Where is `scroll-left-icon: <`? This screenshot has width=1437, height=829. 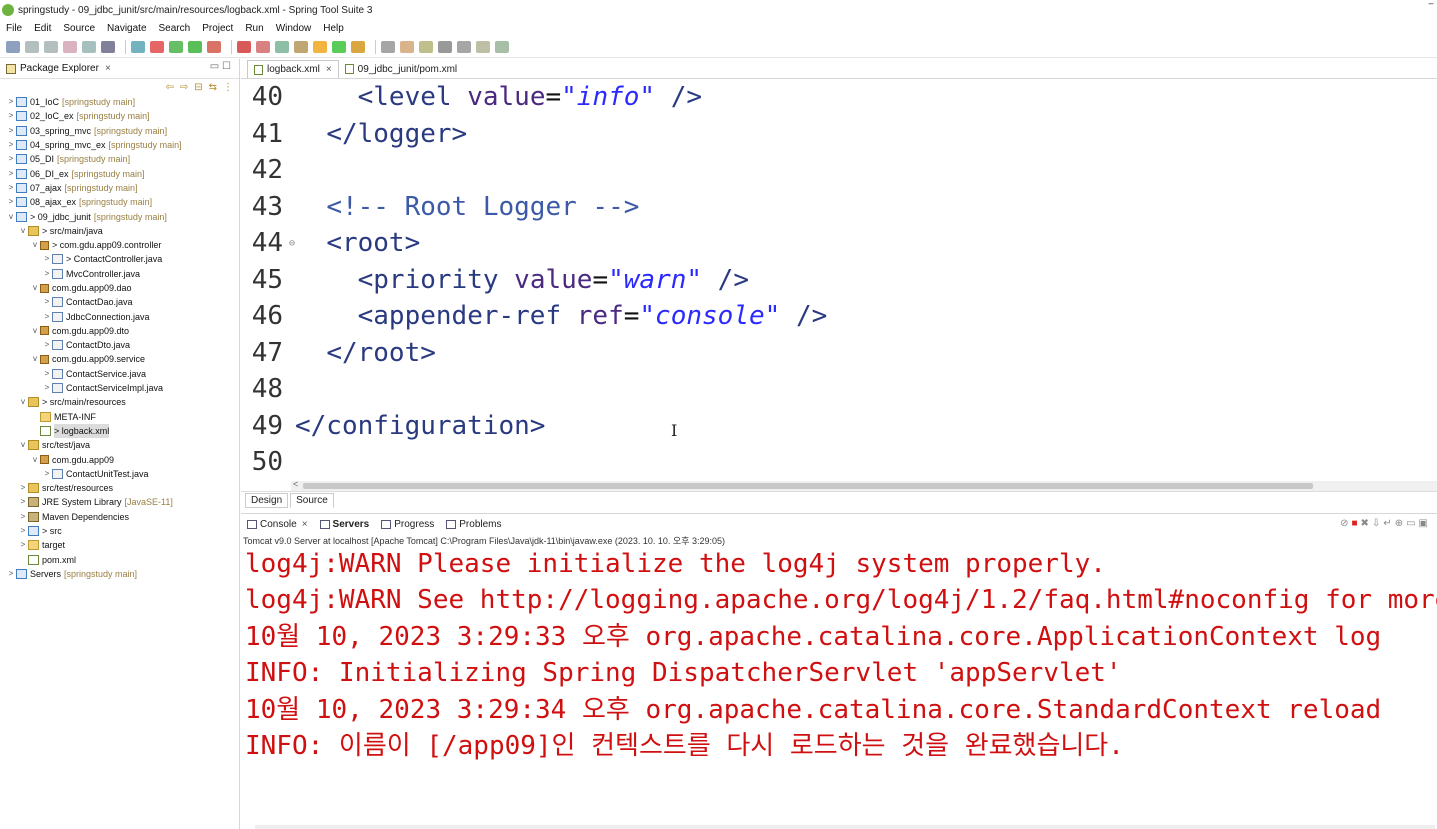
scroll-left-icon: < is located at coordinates (295, 484).